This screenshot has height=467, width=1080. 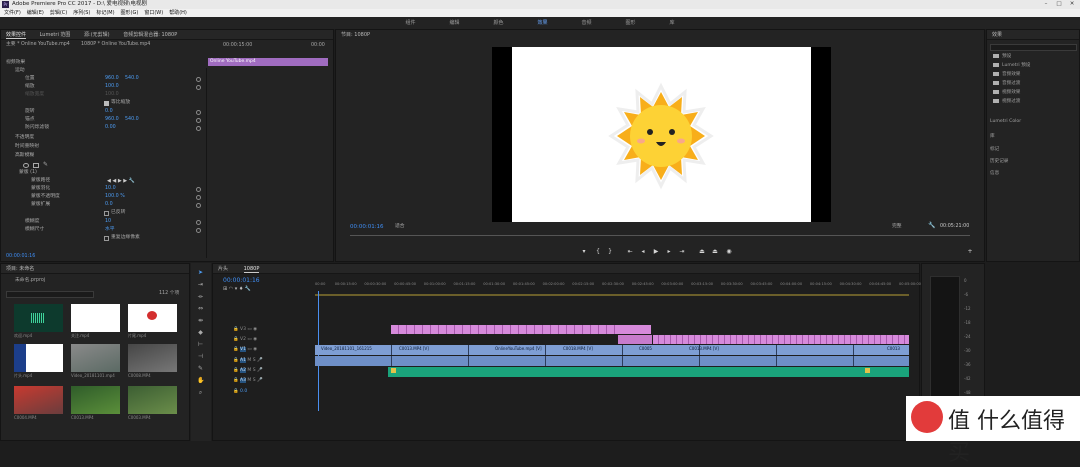 What do you see at coordinates (106, 238) in the screenshot?
I see `repeat-edge-checkbox` at bounding box center [106, 238].